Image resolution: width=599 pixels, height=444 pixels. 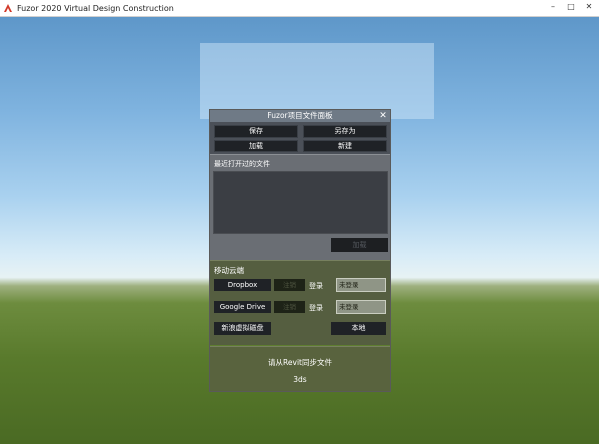 I want to click on close-window-button: ✕, so click(x=589, y=7).